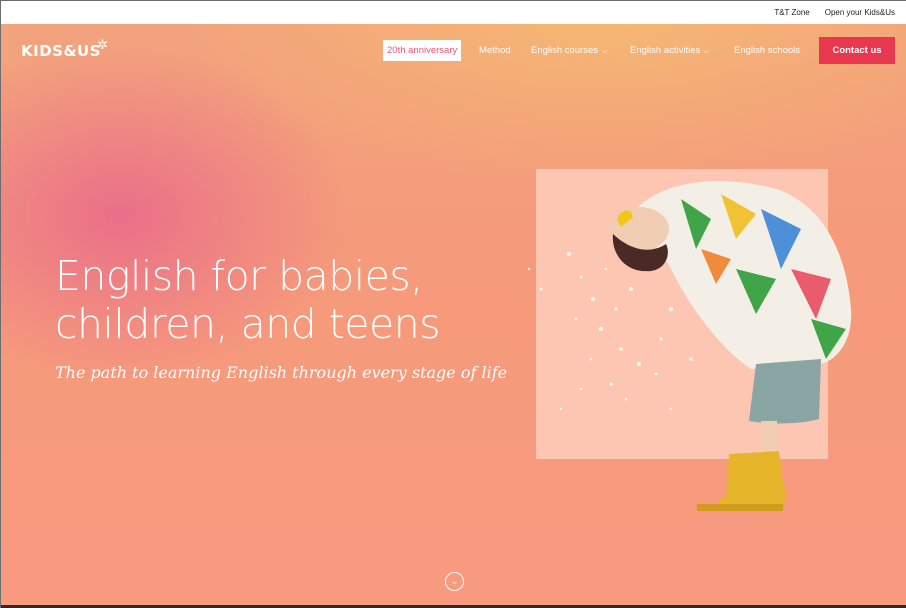 This screenshot has height=608, width=906. Describe the element at coordinates (422, 50) in the screenshot. I see `anniversary-link: 20th anniversary` at that location.